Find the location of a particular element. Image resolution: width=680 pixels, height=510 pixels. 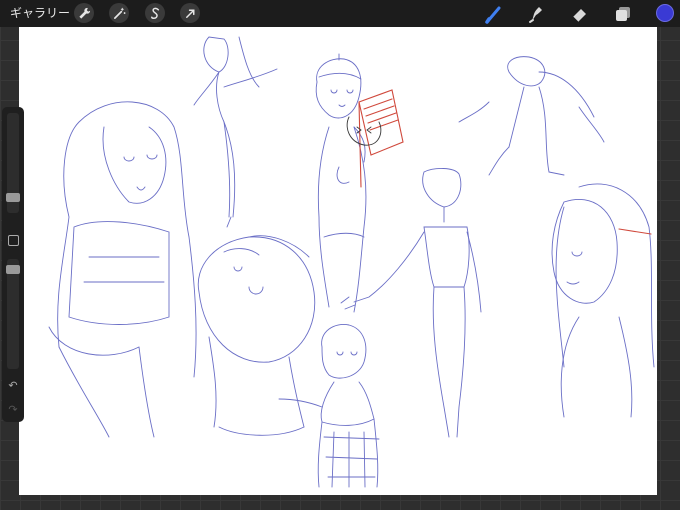

wrench-icon is located at coordinates (84, 13).